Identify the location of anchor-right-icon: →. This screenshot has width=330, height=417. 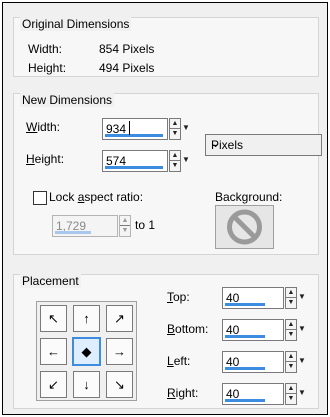
(119, 351).